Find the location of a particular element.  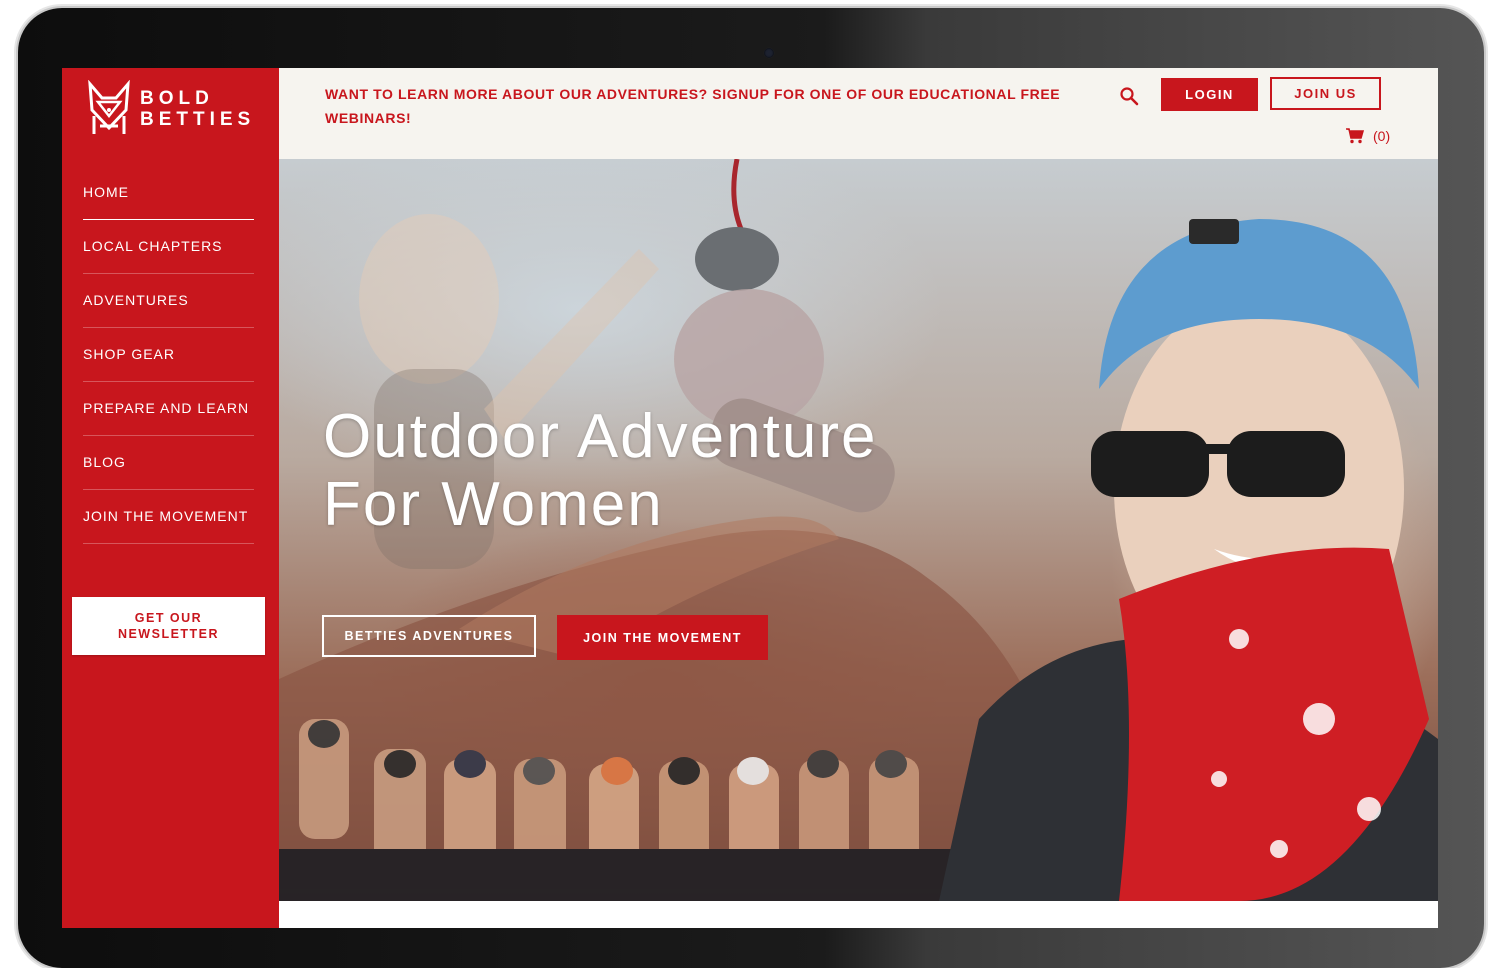

newsletter-button-label: GET OUR NEWSLETTER is located at coordinates (168, 626).